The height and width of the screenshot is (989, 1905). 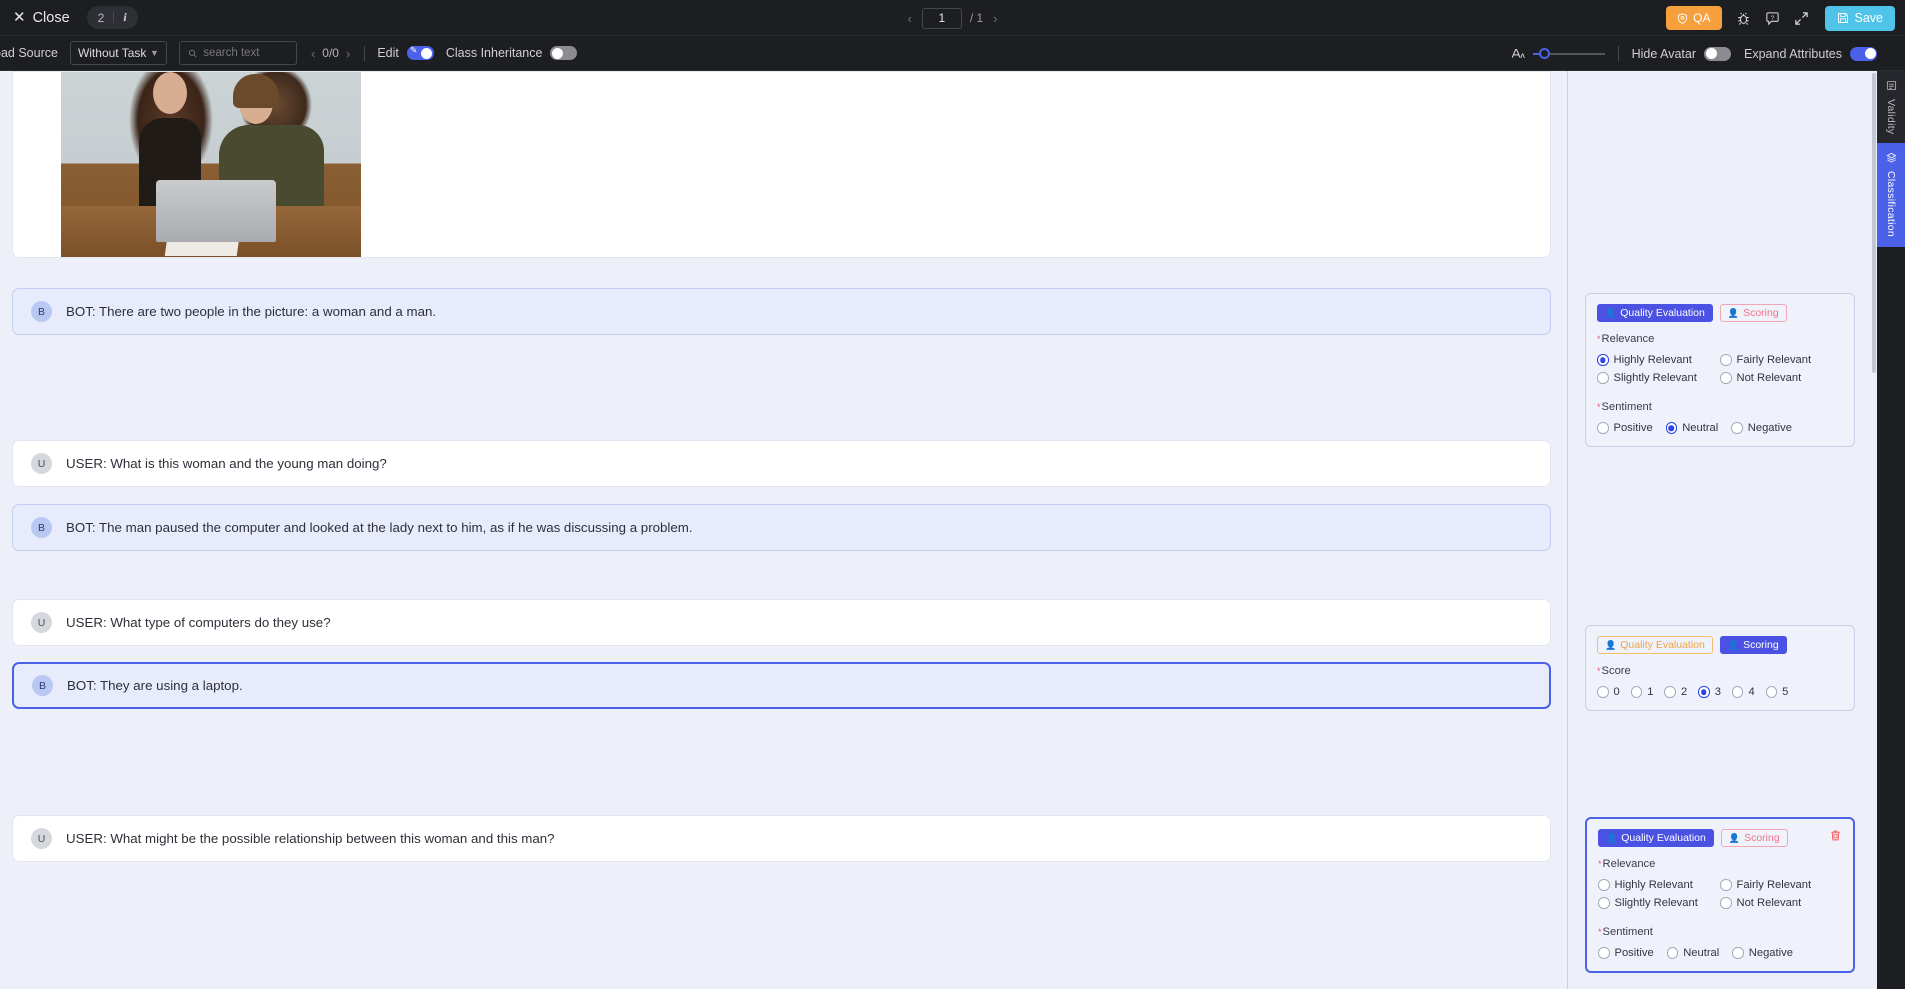 I want to click on help-circle-icon: ?, so click(x=1772, y=18).